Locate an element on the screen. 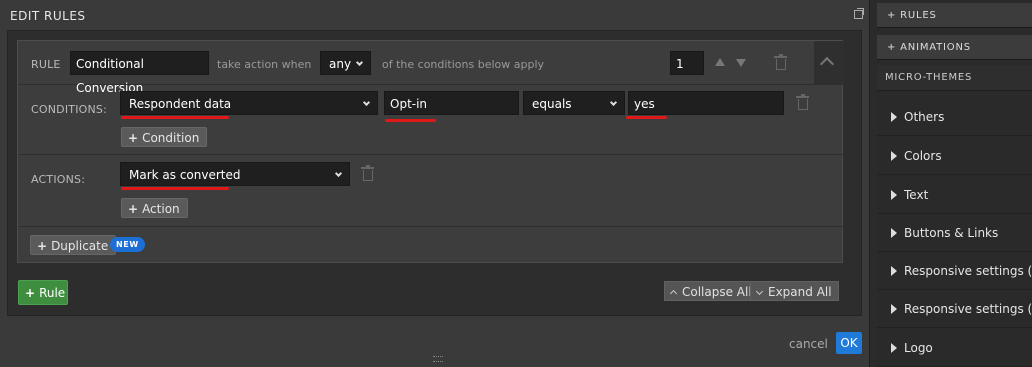 The width and height of the screenshot is (1032, 367). add-condition-button: + Condition is located at coordinates (164, 137).